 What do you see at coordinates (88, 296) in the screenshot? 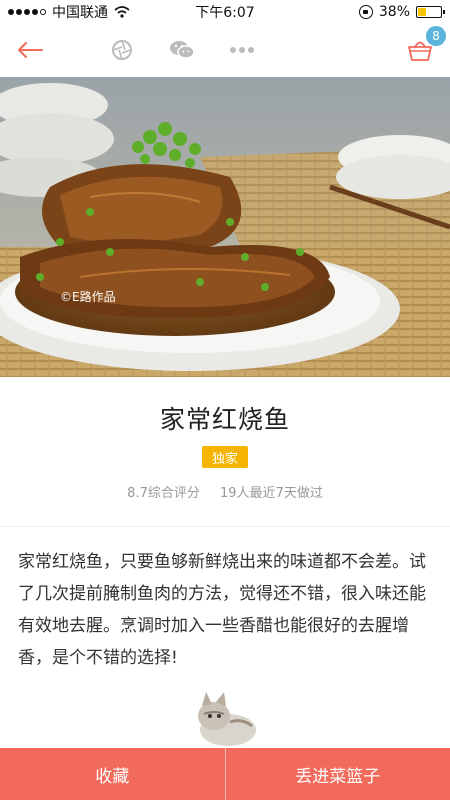
I see `hero-watermark: ©E路作品` at bounding box center [88, 296].